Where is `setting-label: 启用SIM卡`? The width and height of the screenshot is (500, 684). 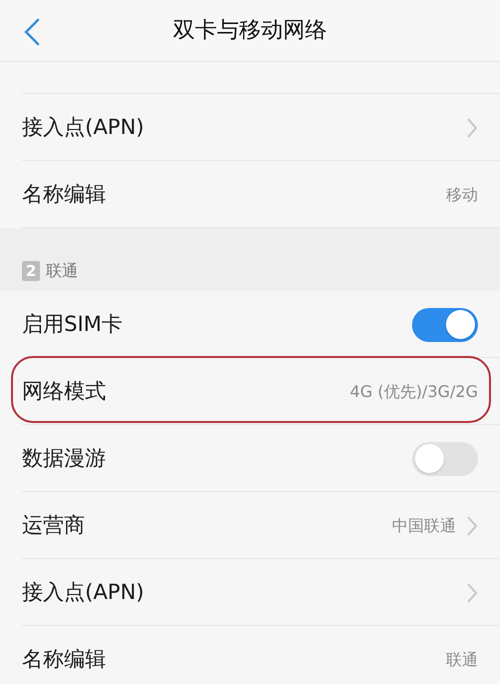 setting-label: 启用SIM卡 is located at coordinates (72, 324).